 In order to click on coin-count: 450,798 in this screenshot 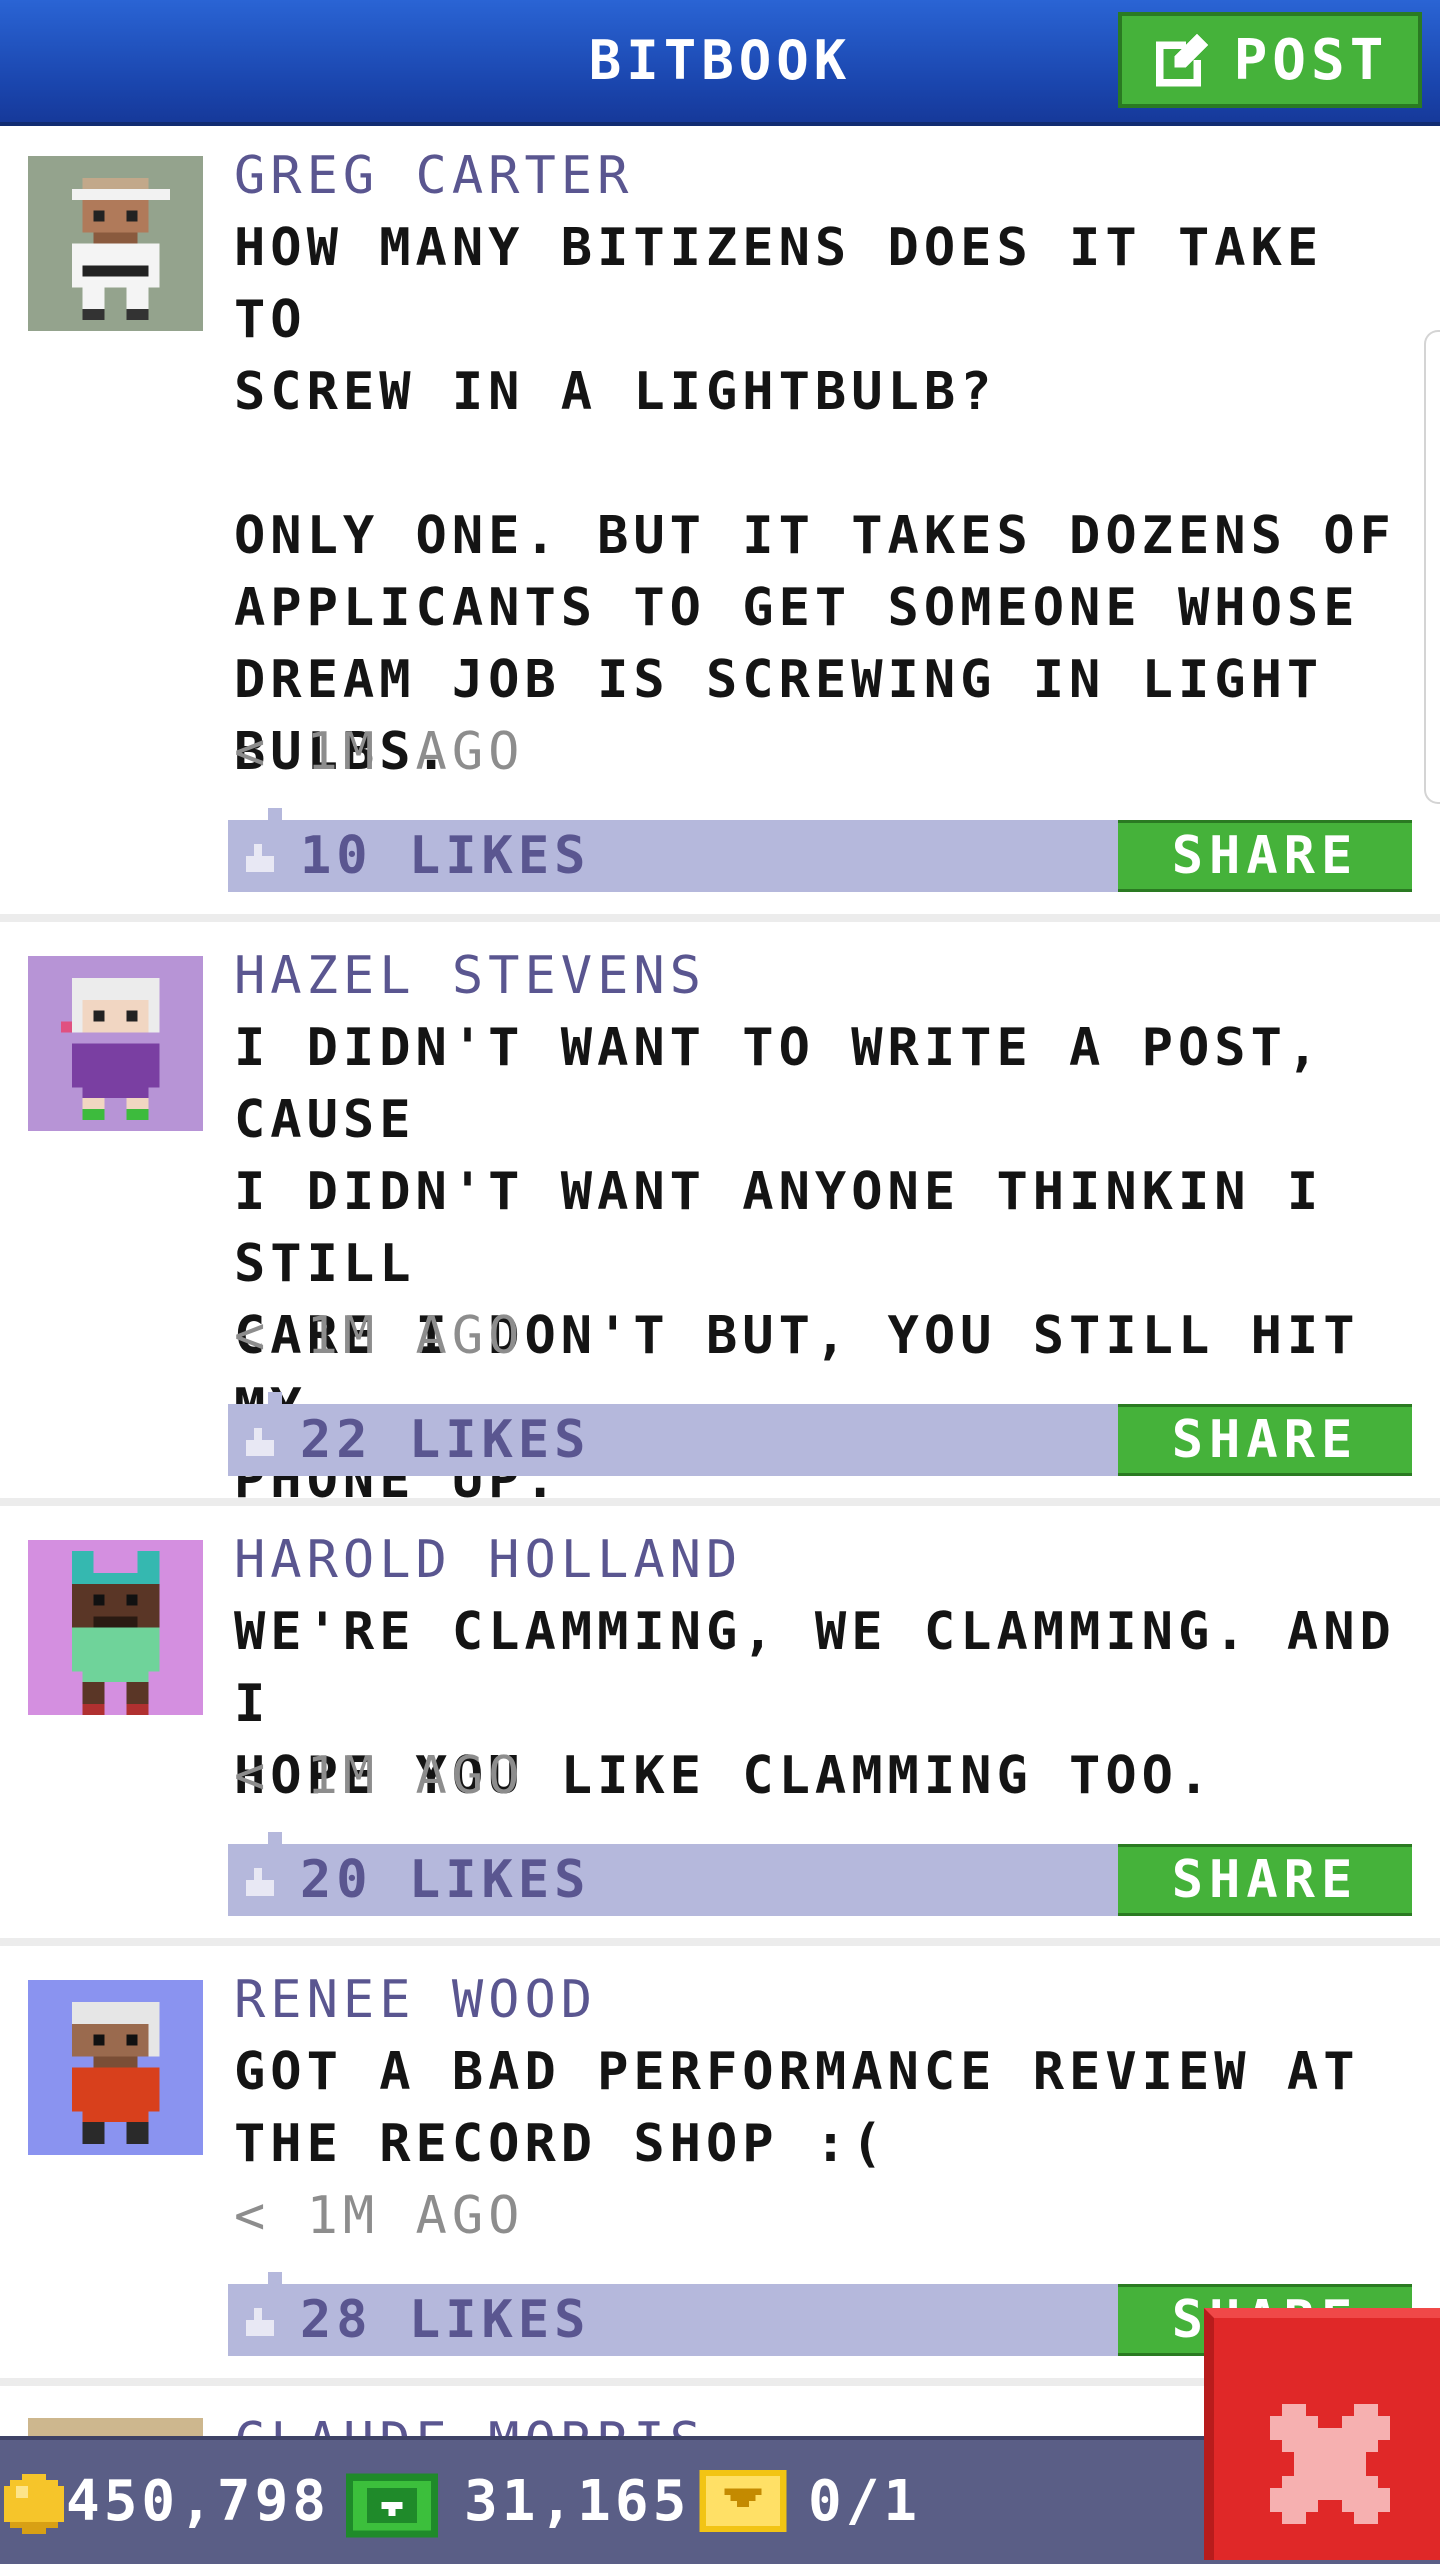, I will do `click(198, 2501)`.